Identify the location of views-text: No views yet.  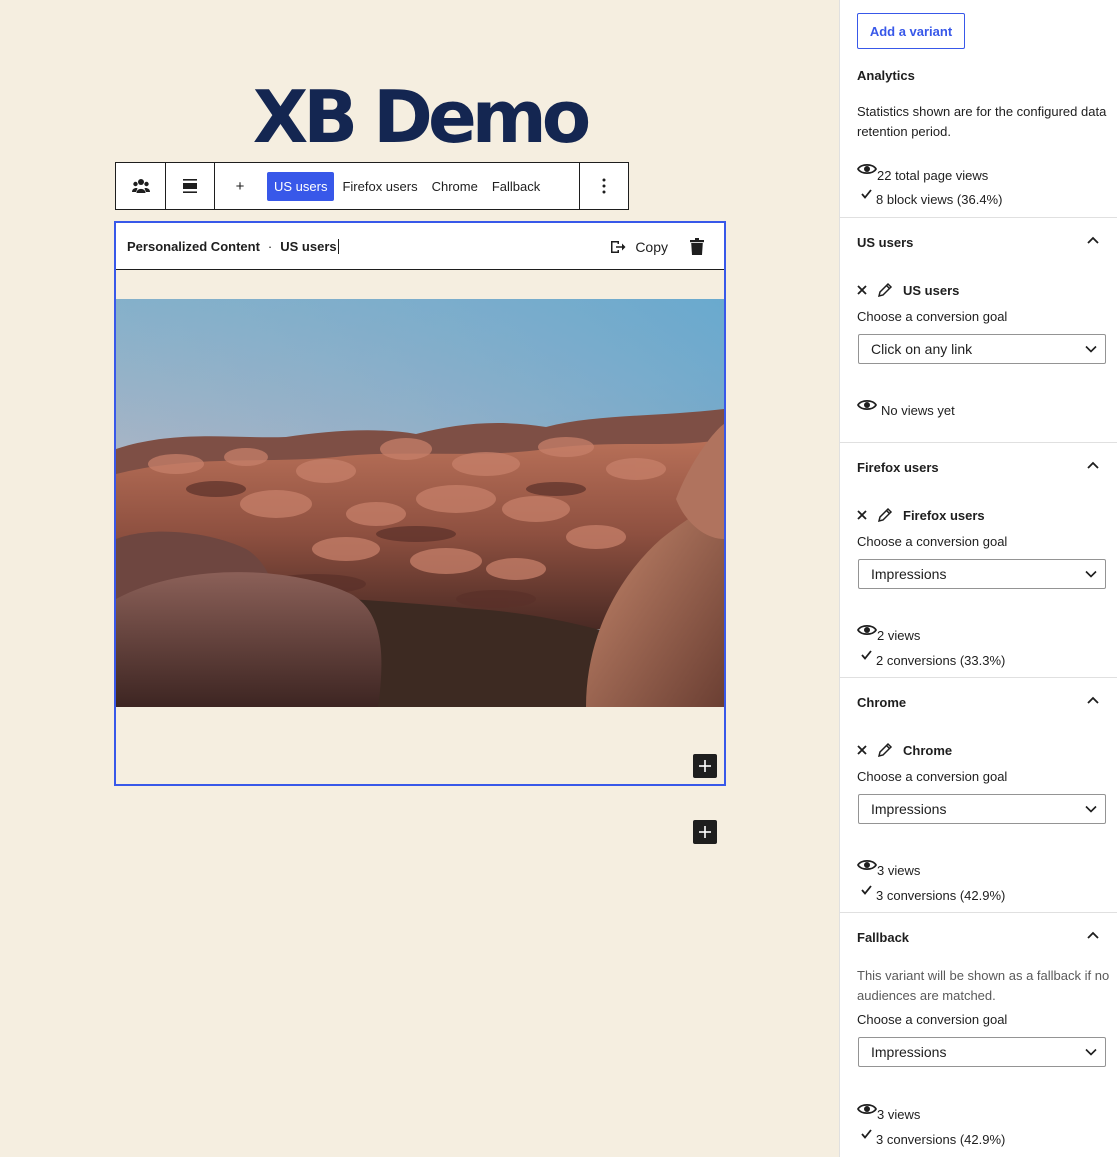
(918, 410).